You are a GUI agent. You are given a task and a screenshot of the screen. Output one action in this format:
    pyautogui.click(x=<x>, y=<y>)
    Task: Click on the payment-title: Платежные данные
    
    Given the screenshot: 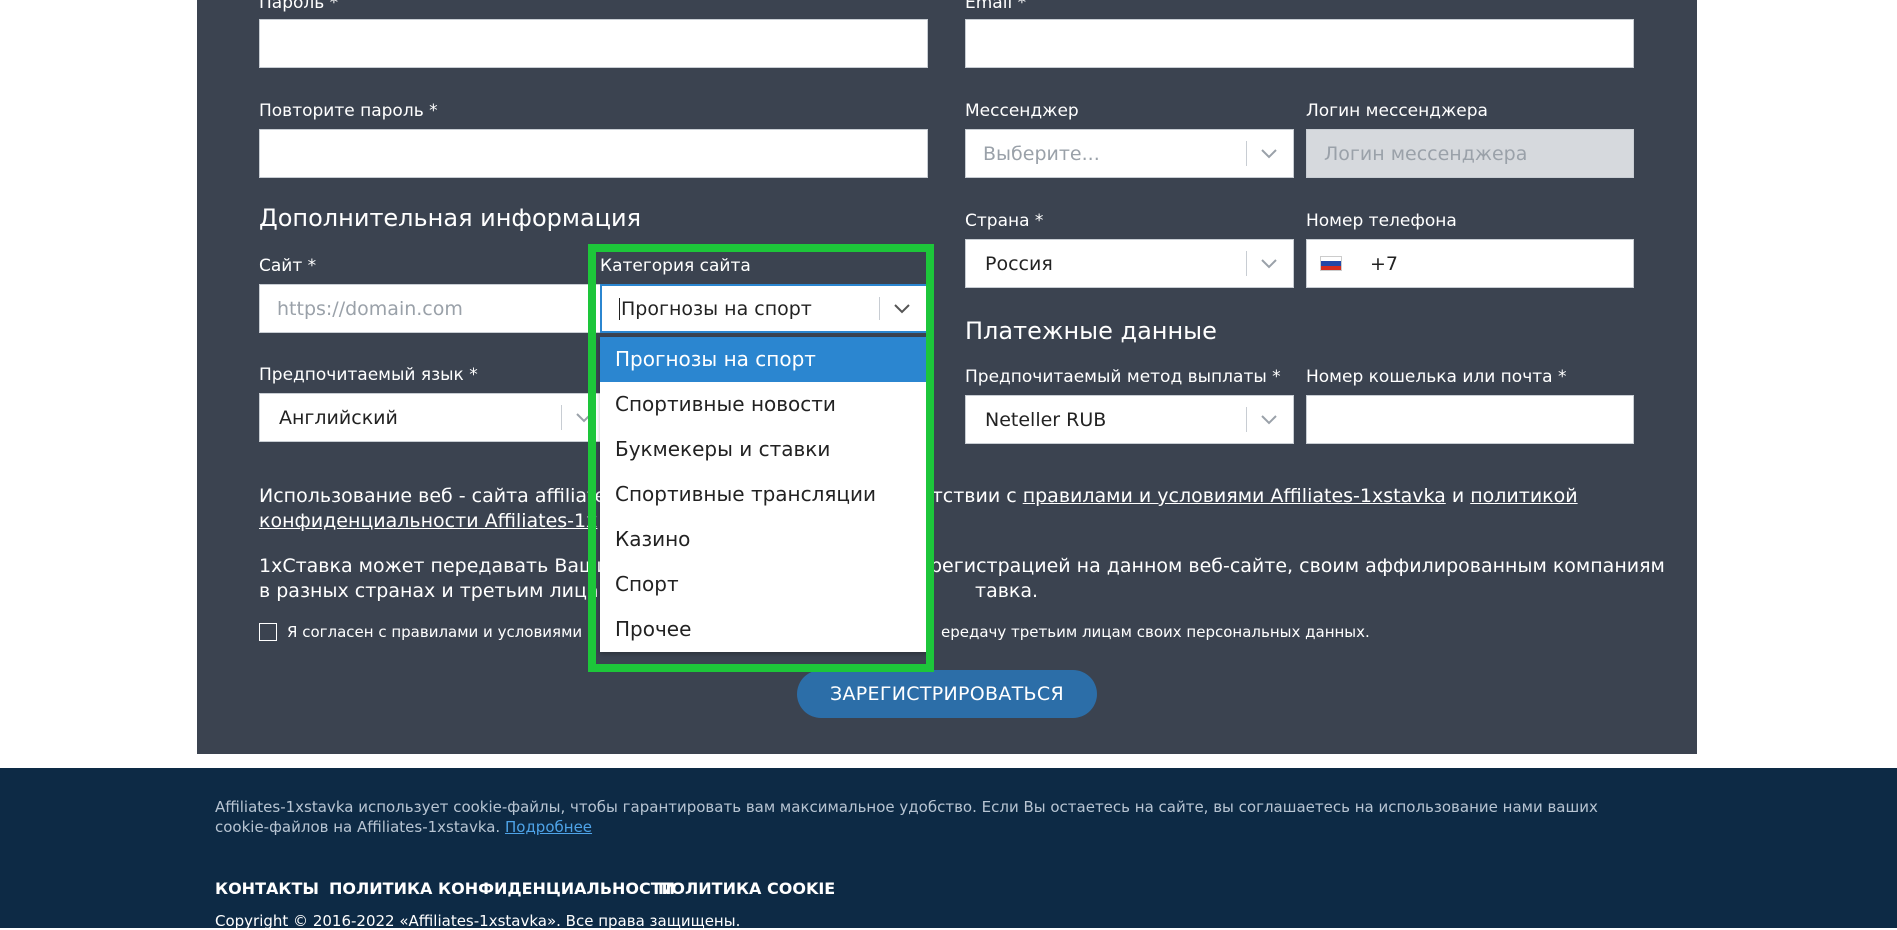 What is the action you would take?
    pyautogui.click(x=1091, y=331)
    